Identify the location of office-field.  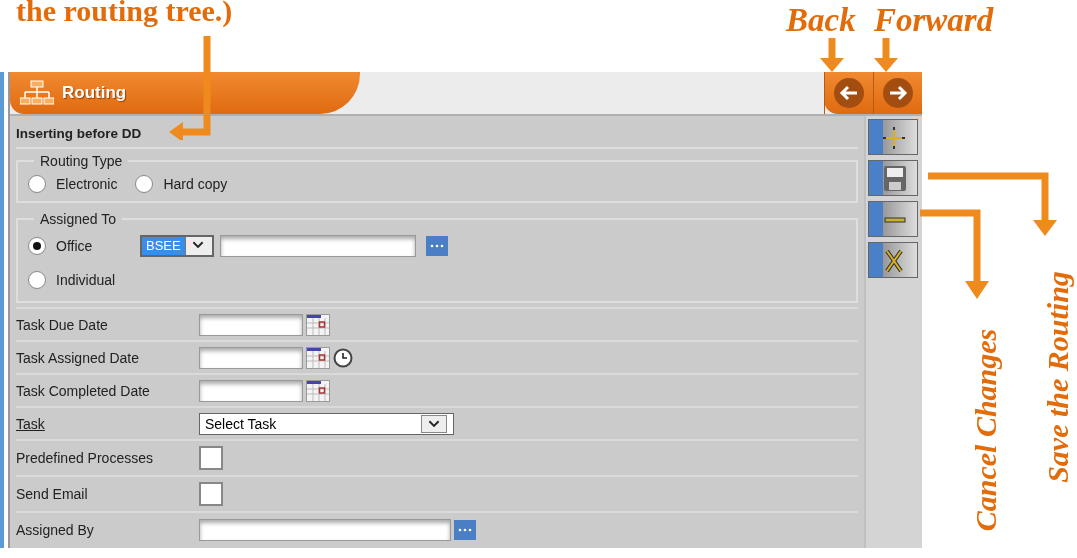
(317, 246).